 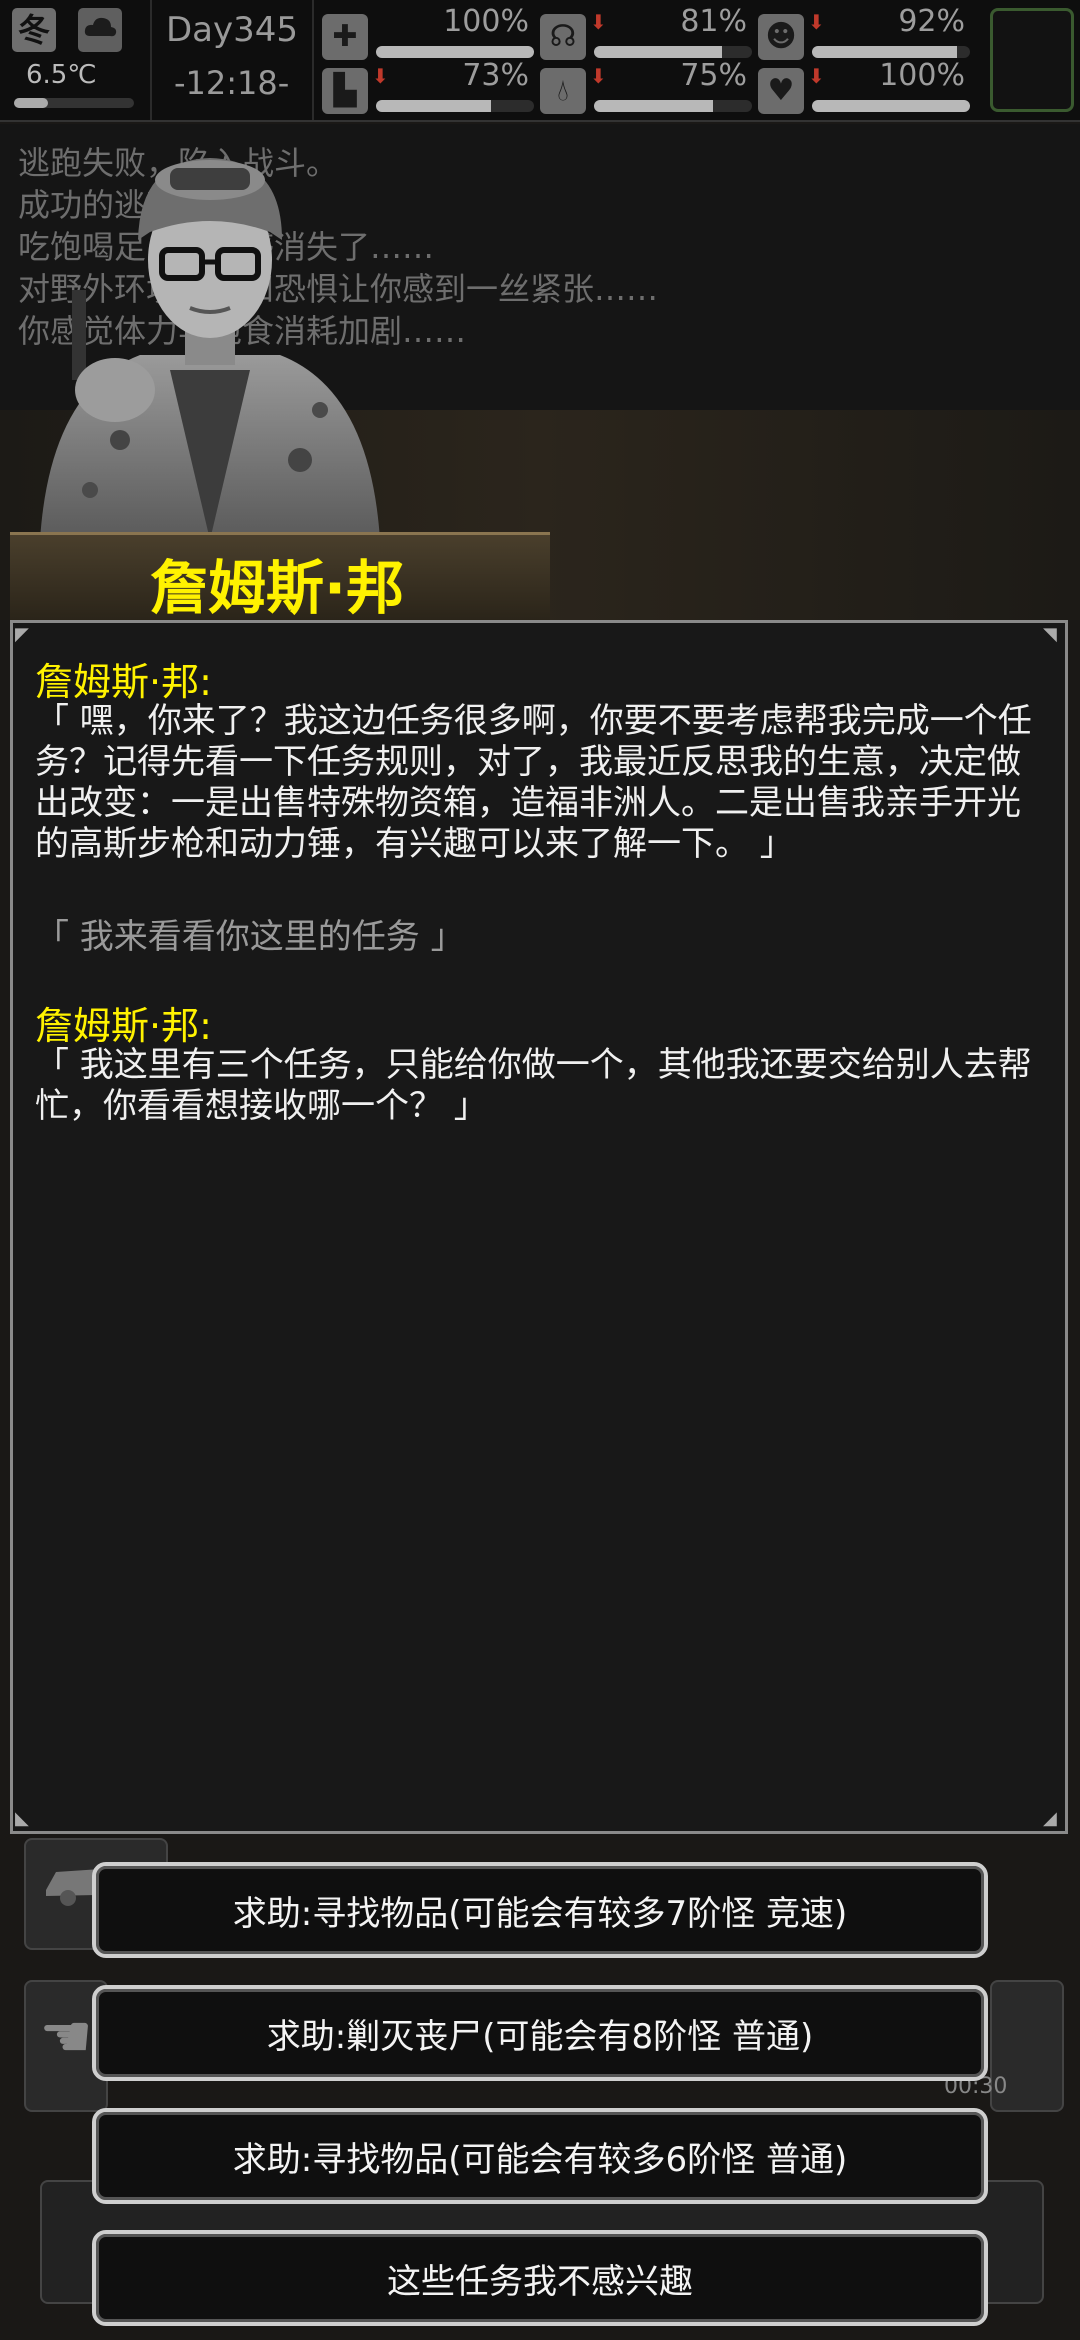 I want to click on choice-quest-clear-zombies: 求助:剿灭丧尸(可能会有8阶怪 普通), so click(x=540, y=2033).